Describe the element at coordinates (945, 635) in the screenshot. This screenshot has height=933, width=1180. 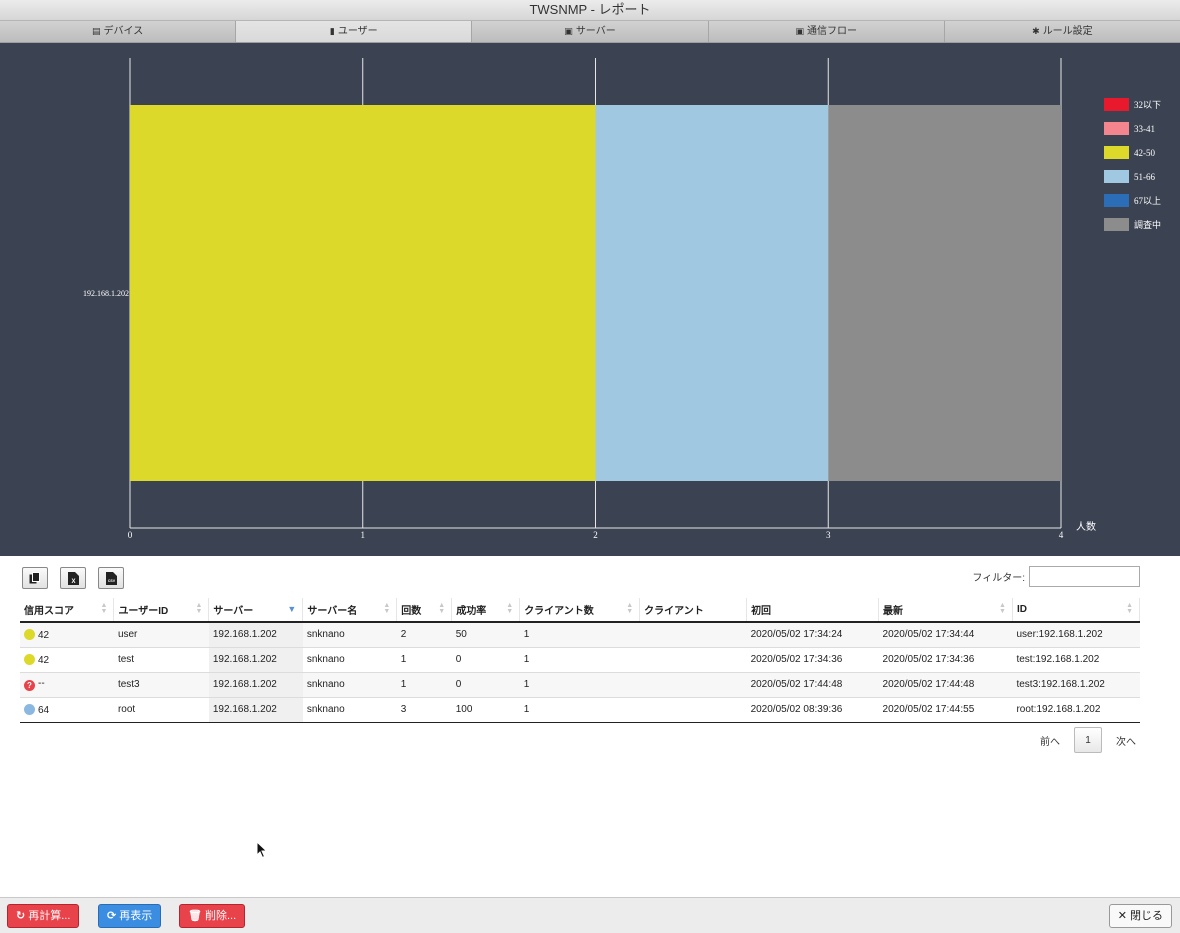
I see `cell: 2020/05/02 17:34:44` at that location.